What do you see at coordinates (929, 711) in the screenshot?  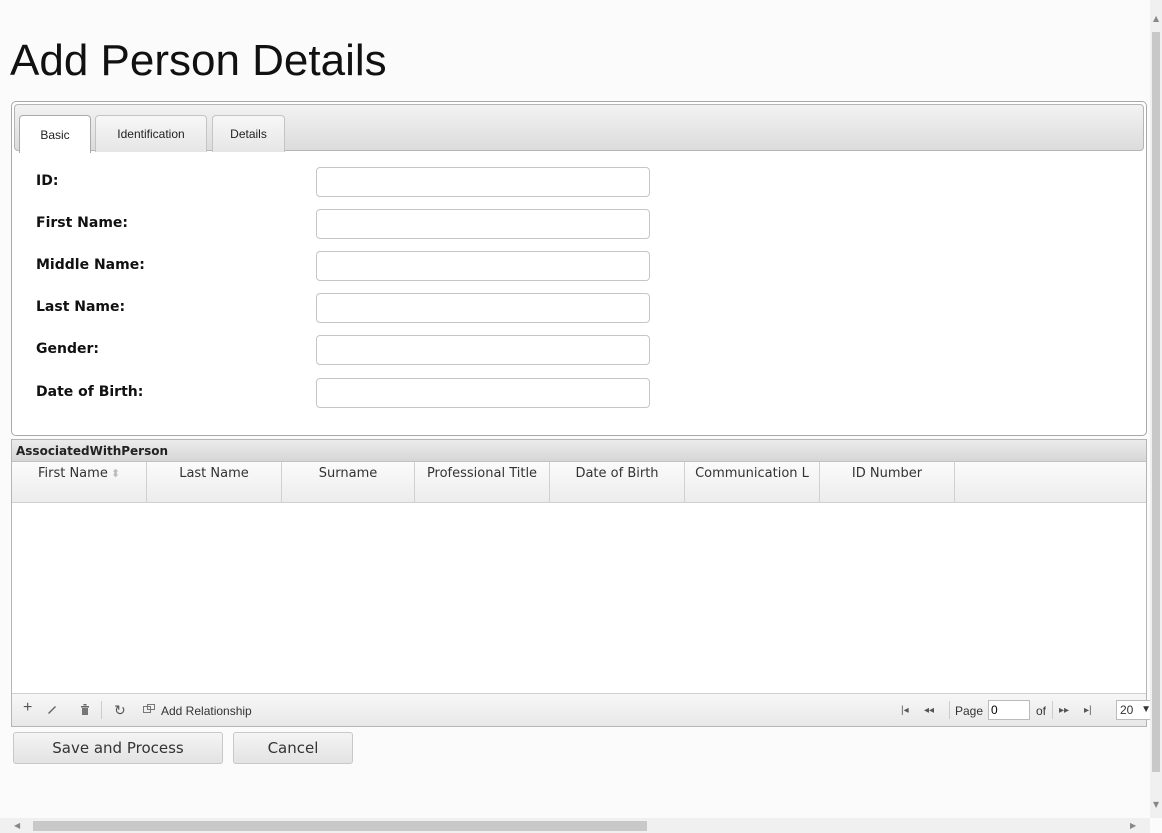 I see `prev-page-icon: ◂◂` at bounding box center [929, 711].